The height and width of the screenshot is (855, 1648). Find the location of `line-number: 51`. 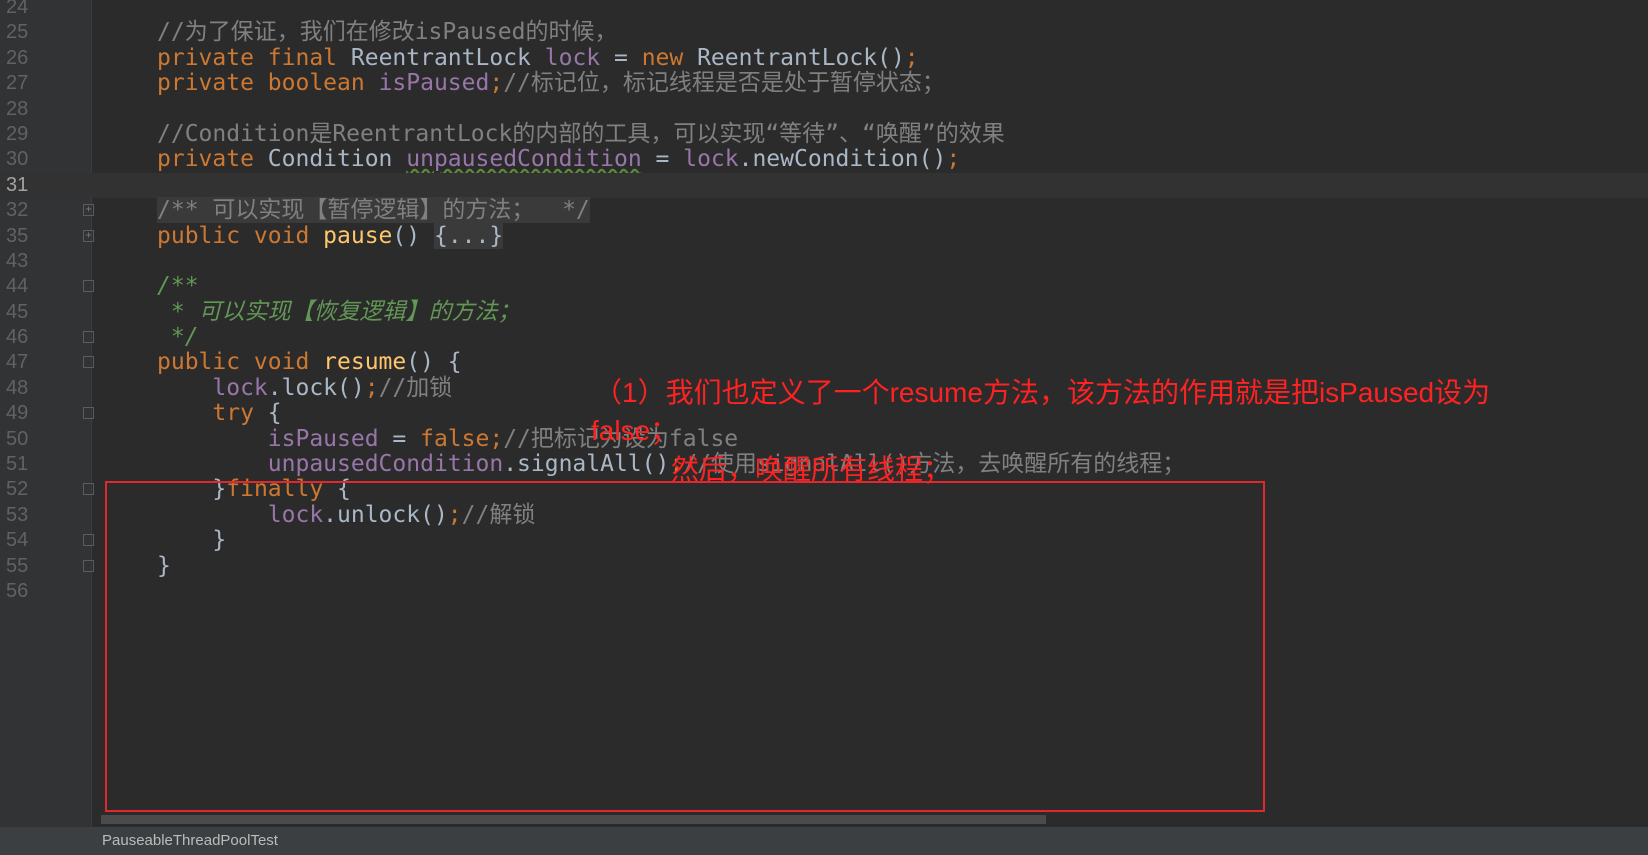

line-number: 51 is located at coordinates (17, 464).